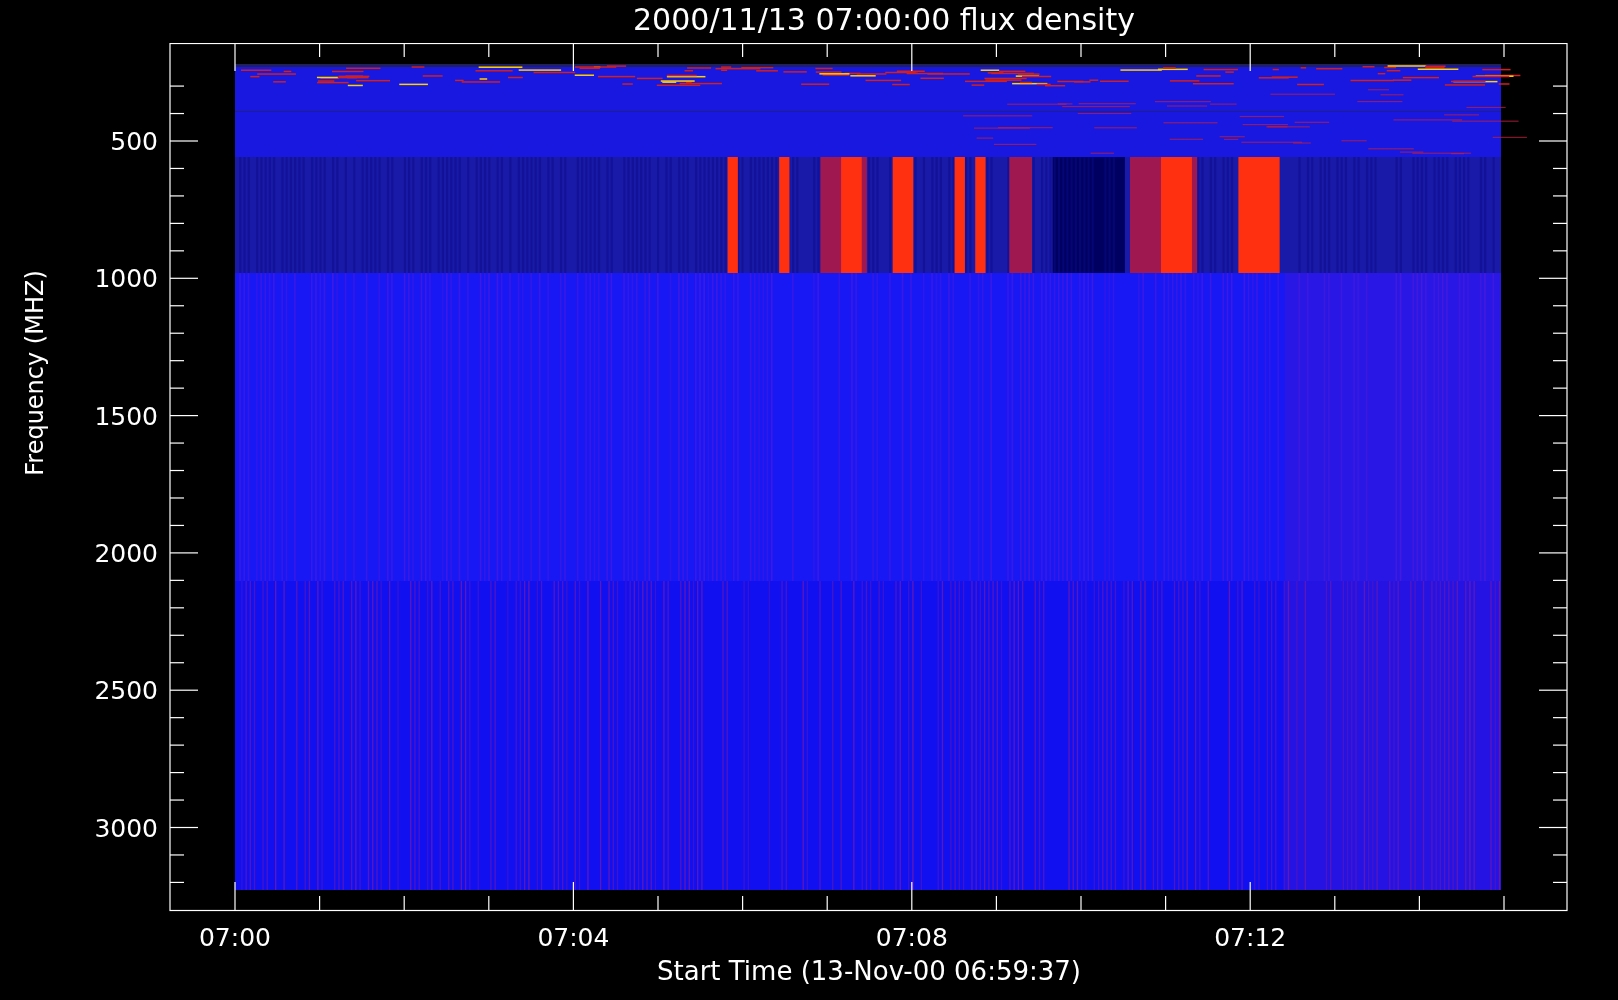  Describe the element at coordinates (134, 141) in the screenshot. I see `y-tick-label: 500` at that location.